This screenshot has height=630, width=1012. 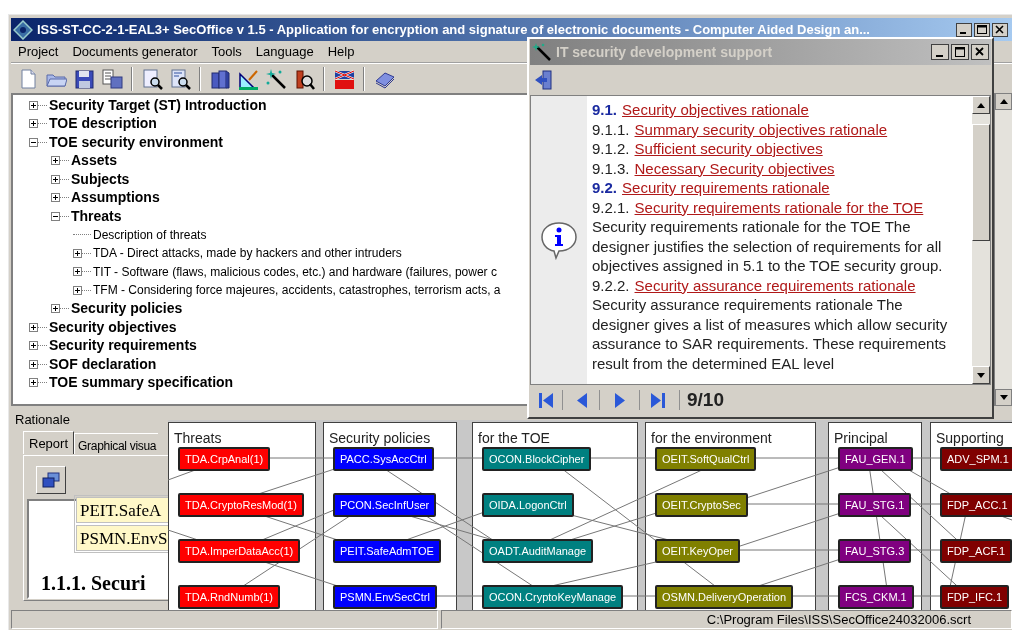 I want to click on scroll-up-button, so click(x=1003, y=101).